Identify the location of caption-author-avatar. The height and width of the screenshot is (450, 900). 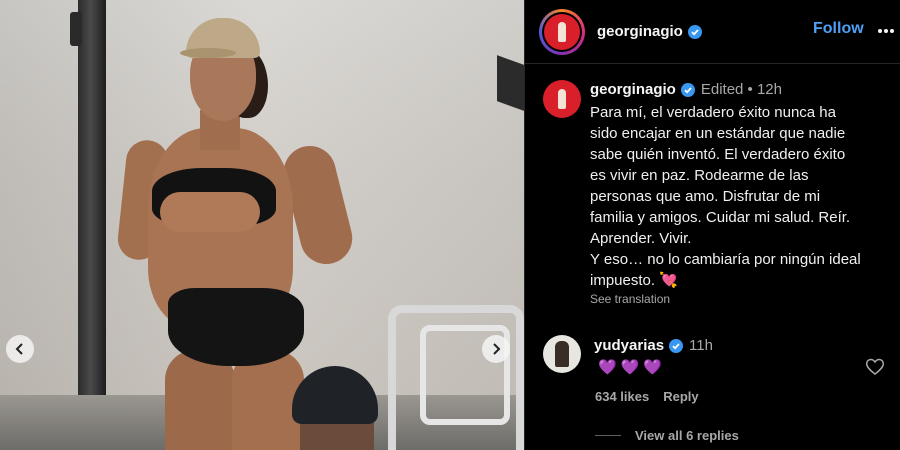
(562, 99).